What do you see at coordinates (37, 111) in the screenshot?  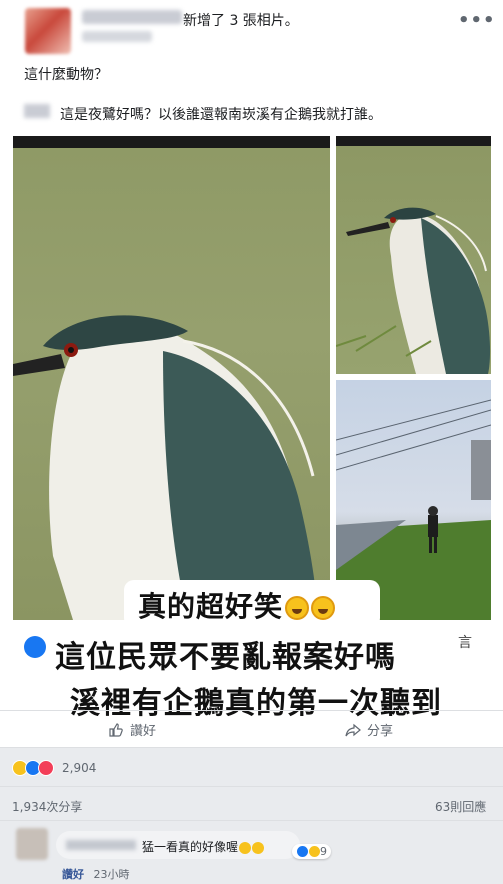 I see `mention-redacted` at bounding box center [37, 111].